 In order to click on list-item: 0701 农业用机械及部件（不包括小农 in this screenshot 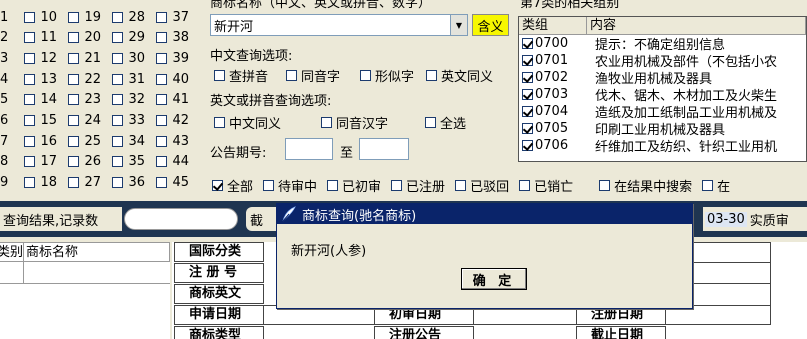, I will do `click(662, 61)`.